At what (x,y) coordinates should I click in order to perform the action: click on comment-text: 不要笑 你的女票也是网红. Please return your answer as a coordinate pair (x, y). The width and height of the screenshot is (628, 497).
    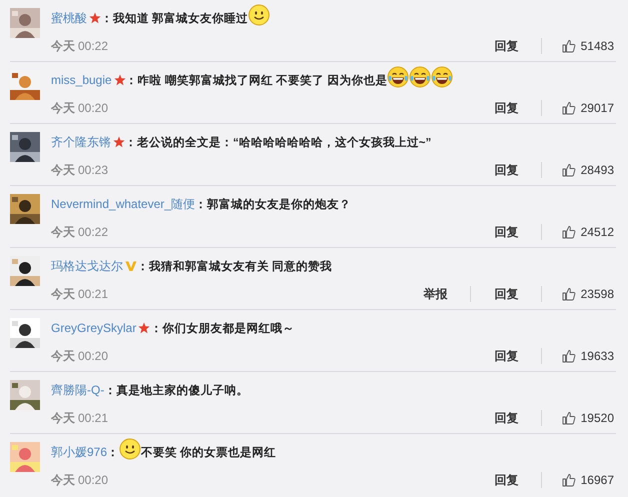
    Looking at the image, I should click on (208, 452).